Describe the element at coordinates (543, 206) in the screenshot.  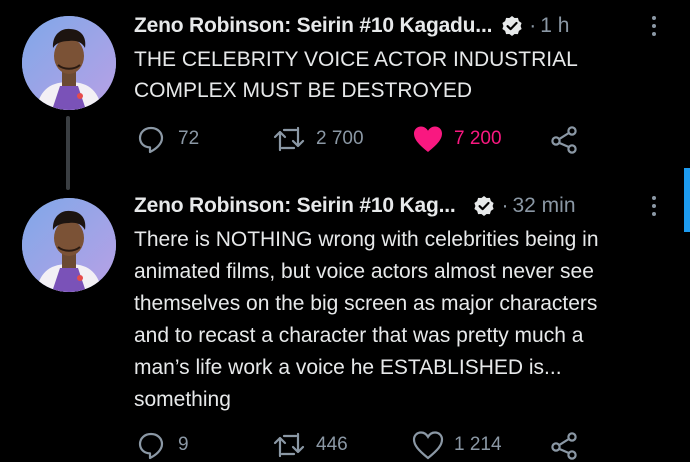
I see `timestamp: 32 min` at that location.